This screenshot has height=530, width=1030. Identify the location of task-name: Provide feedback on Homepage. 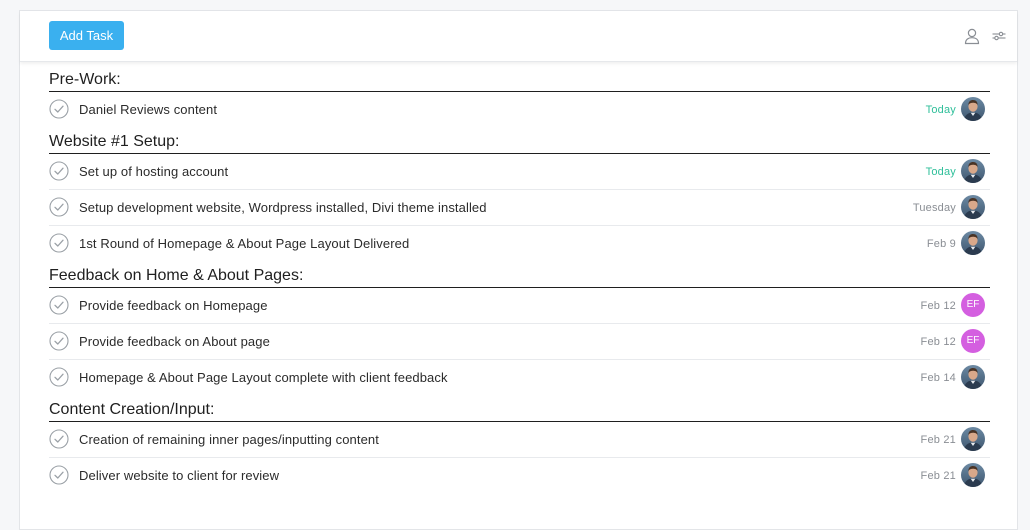
(173, 305).